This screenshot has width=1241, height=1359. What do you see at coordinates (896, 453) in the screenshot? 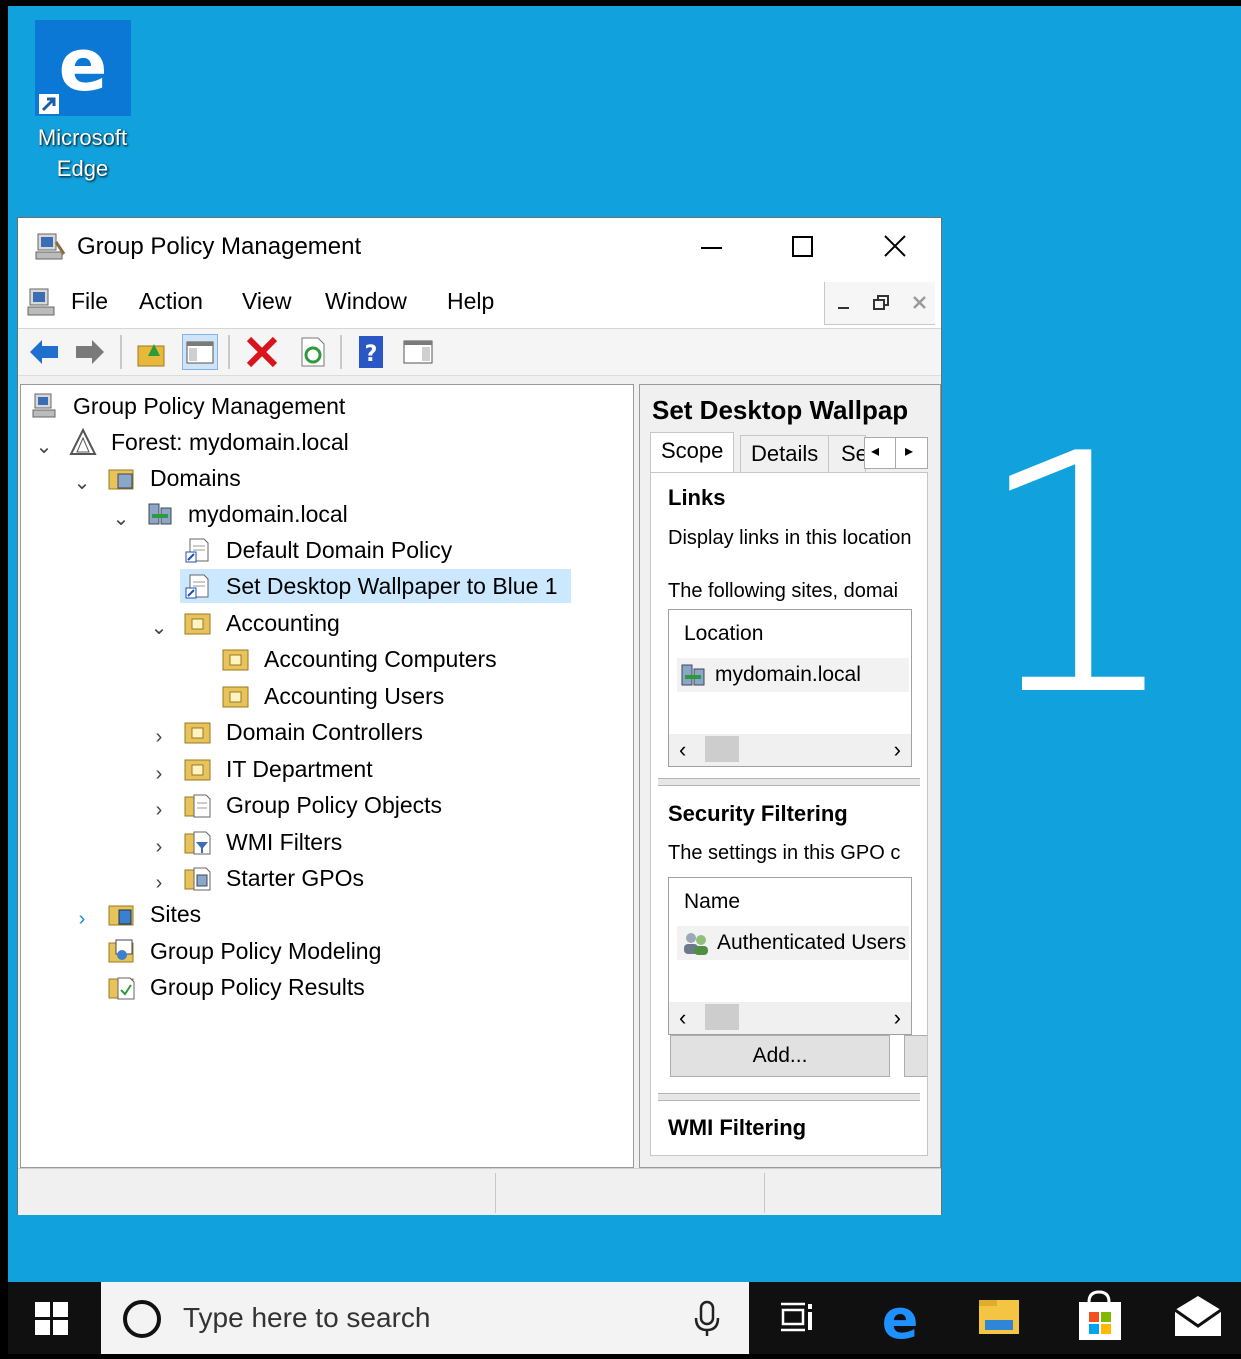
I see `tab-scroll-arrows: ◂ ▸` at bounding box center [896, 453].